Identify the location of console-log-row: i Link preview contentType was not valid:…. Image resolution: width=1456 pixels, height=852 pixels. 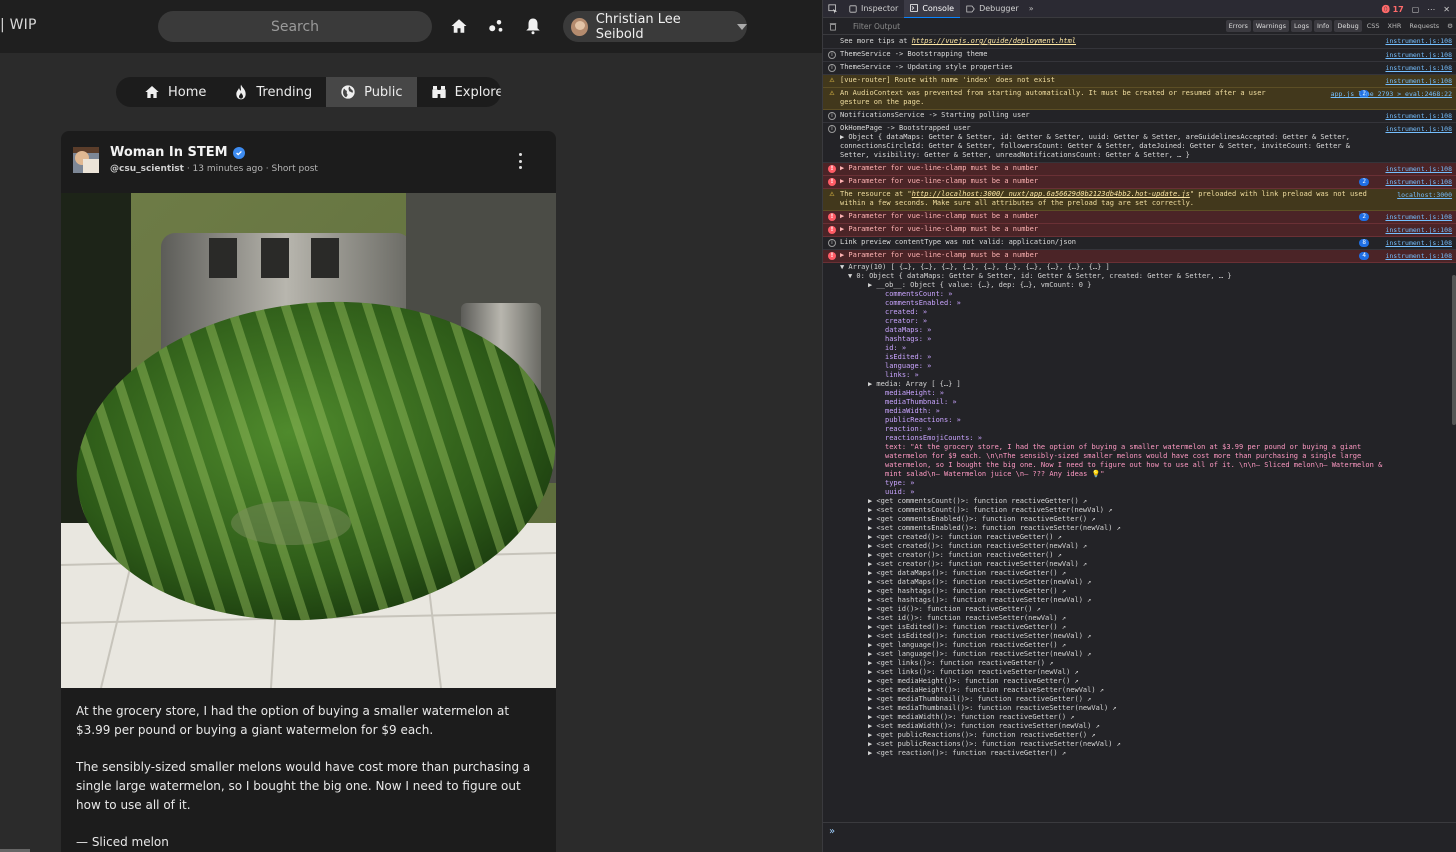
(1139, 243).